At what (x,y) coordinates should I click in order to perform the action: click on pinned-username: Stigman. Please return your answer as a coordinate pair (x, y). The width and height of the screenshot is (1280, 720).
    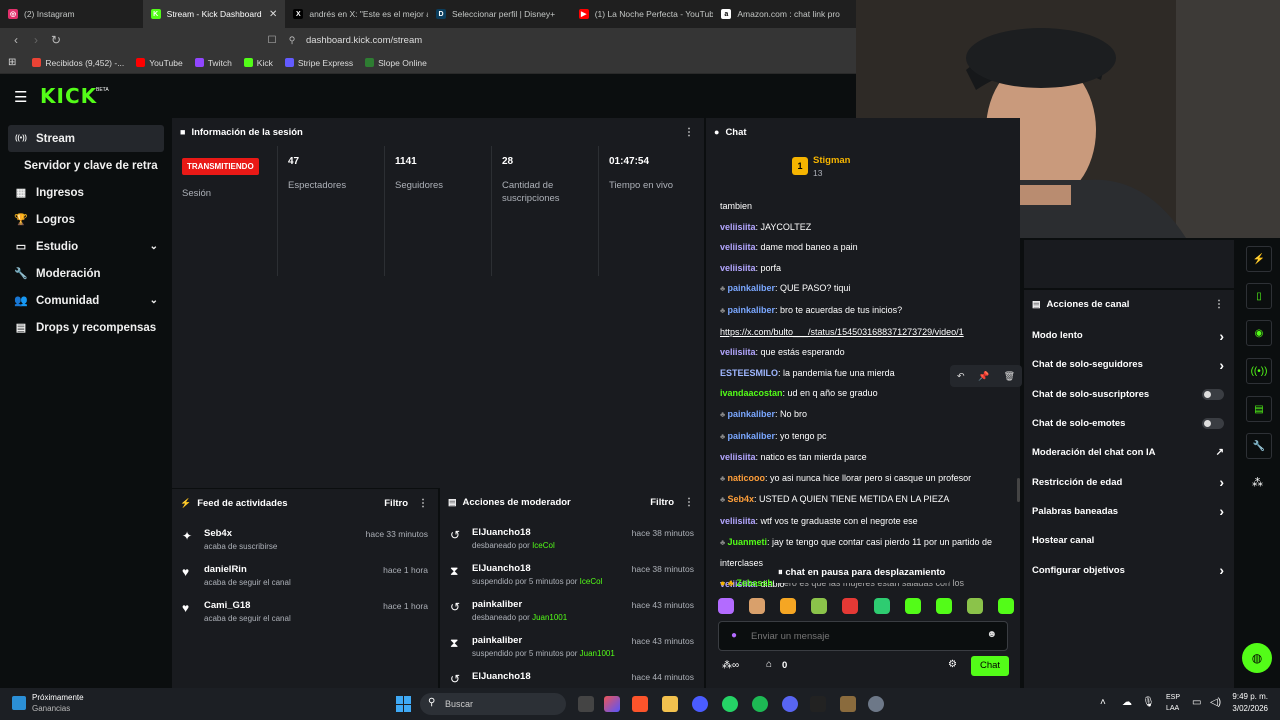
    Looking at the image, I should click on (831, 160).